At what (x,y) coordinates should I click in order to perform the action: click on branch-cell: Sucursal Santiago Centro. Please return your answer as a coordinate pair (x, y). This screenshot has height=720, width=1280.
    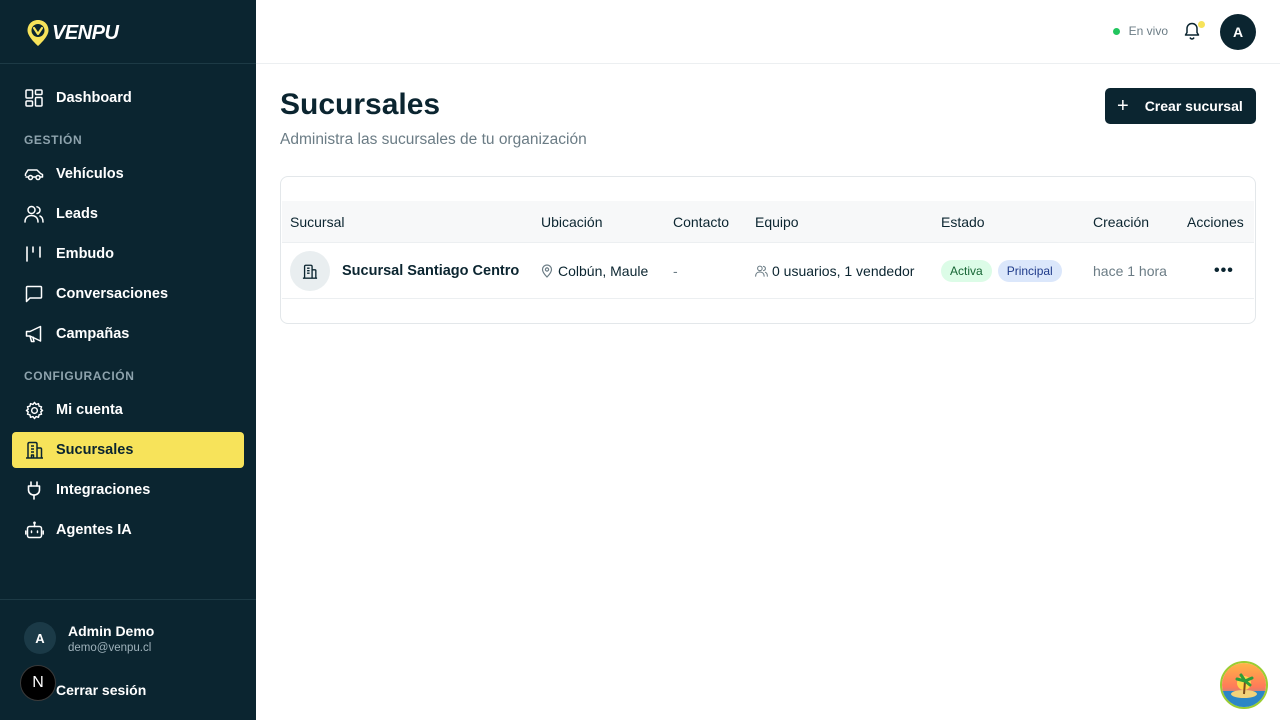
    Looking at the image, I should click on (404, 271).